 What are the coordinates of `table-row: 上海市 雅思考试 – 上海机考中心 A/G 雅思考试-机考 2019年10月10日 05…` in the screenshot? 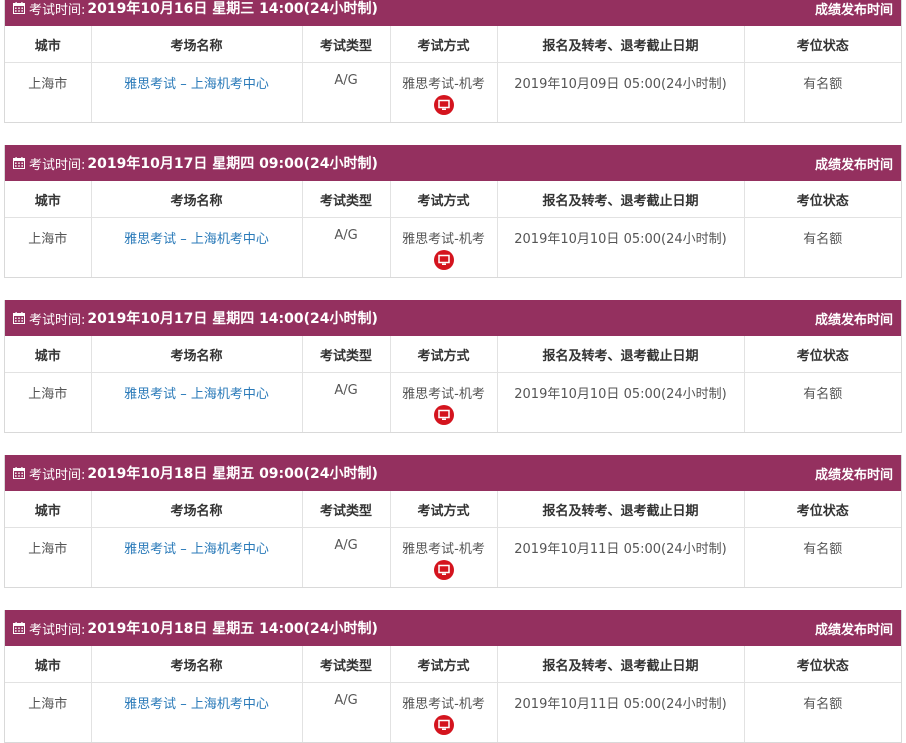 It's located at (453, 402).